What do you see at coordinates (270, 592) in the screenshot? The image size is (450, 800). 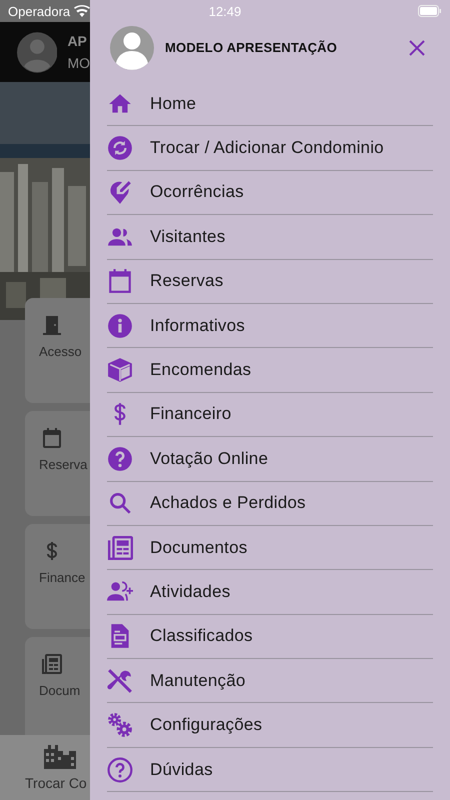 I see `menu-item: Atividades` at bounding box center [270, 592].